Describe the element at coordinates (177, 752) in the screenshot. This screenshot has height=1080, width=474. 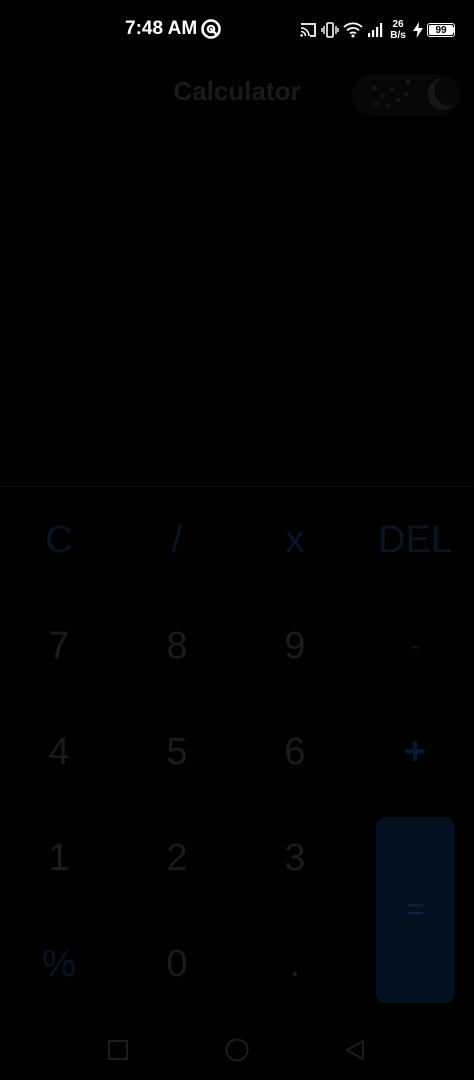
I see `digit-5-button: 5` at that location.